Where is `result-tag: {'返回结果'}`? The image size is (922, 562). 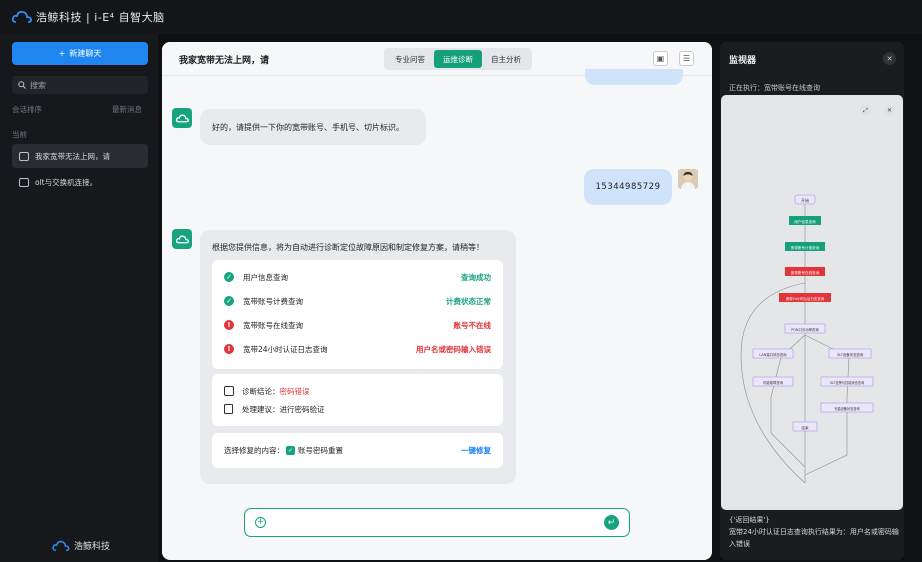
result-tag: {'返回结果'} is located at coordinates (749, 520).